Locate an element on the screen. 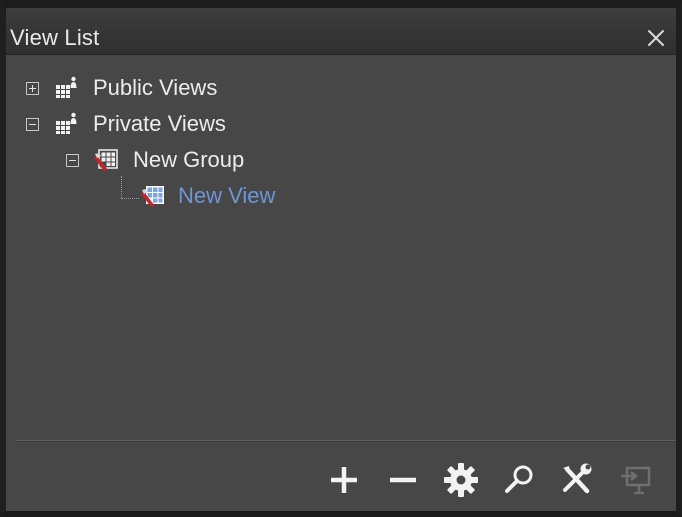 The width and height of the screenshot is (682, 517). bottom-toolbar is located at coordinates (496, 479).